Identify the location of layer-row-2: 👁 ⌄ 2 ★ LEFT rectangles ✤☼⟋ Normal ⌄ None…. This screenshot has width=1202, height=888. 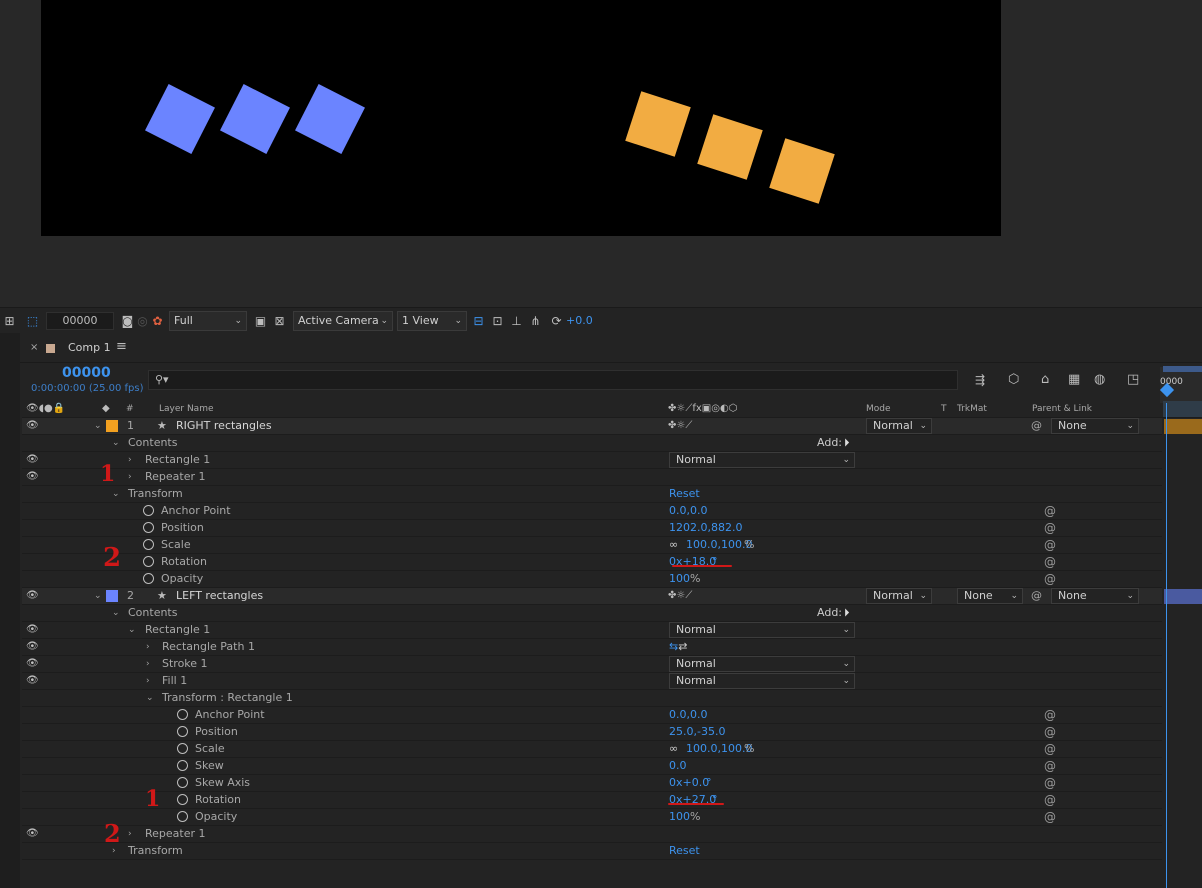
(592, 596).